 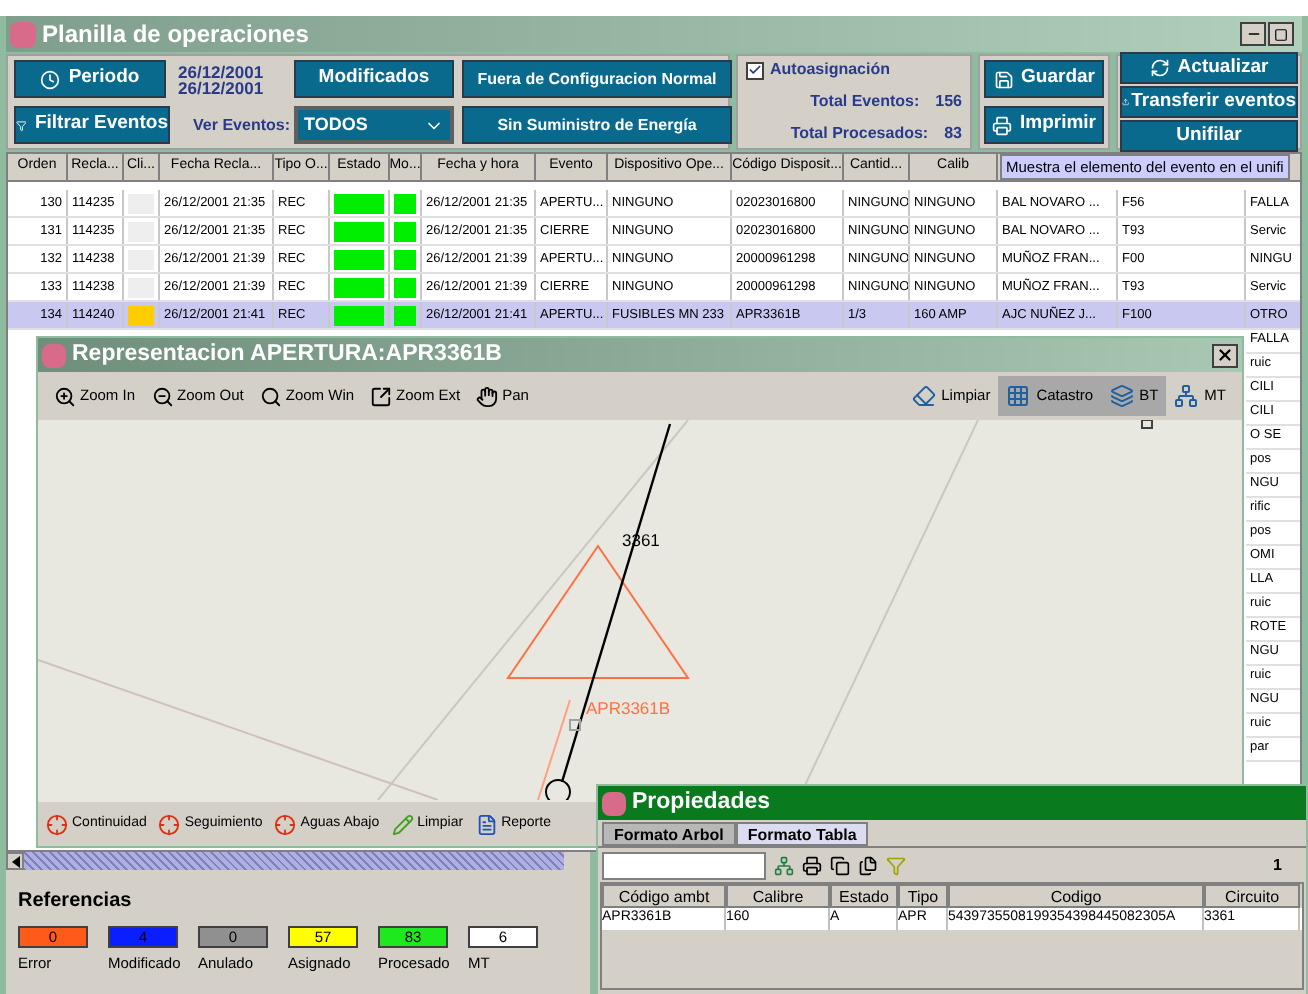 What do you see at coordinates (923, 396) in the screenshot?
I see `eraser-icon` at bounding box center [923, 396].